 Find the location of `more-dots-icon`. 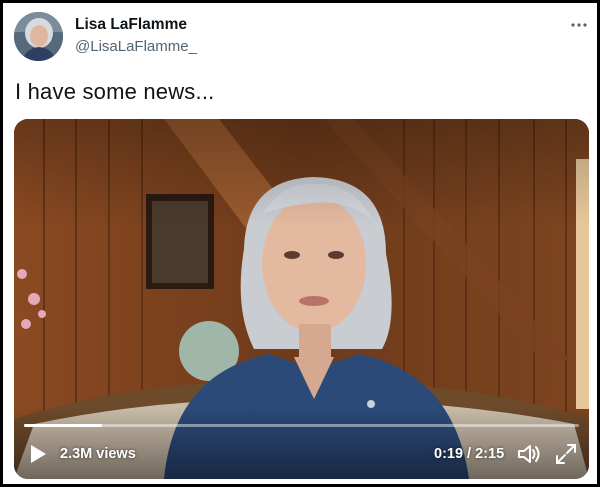

more-dots-icon is located at coordinates (579, 25).